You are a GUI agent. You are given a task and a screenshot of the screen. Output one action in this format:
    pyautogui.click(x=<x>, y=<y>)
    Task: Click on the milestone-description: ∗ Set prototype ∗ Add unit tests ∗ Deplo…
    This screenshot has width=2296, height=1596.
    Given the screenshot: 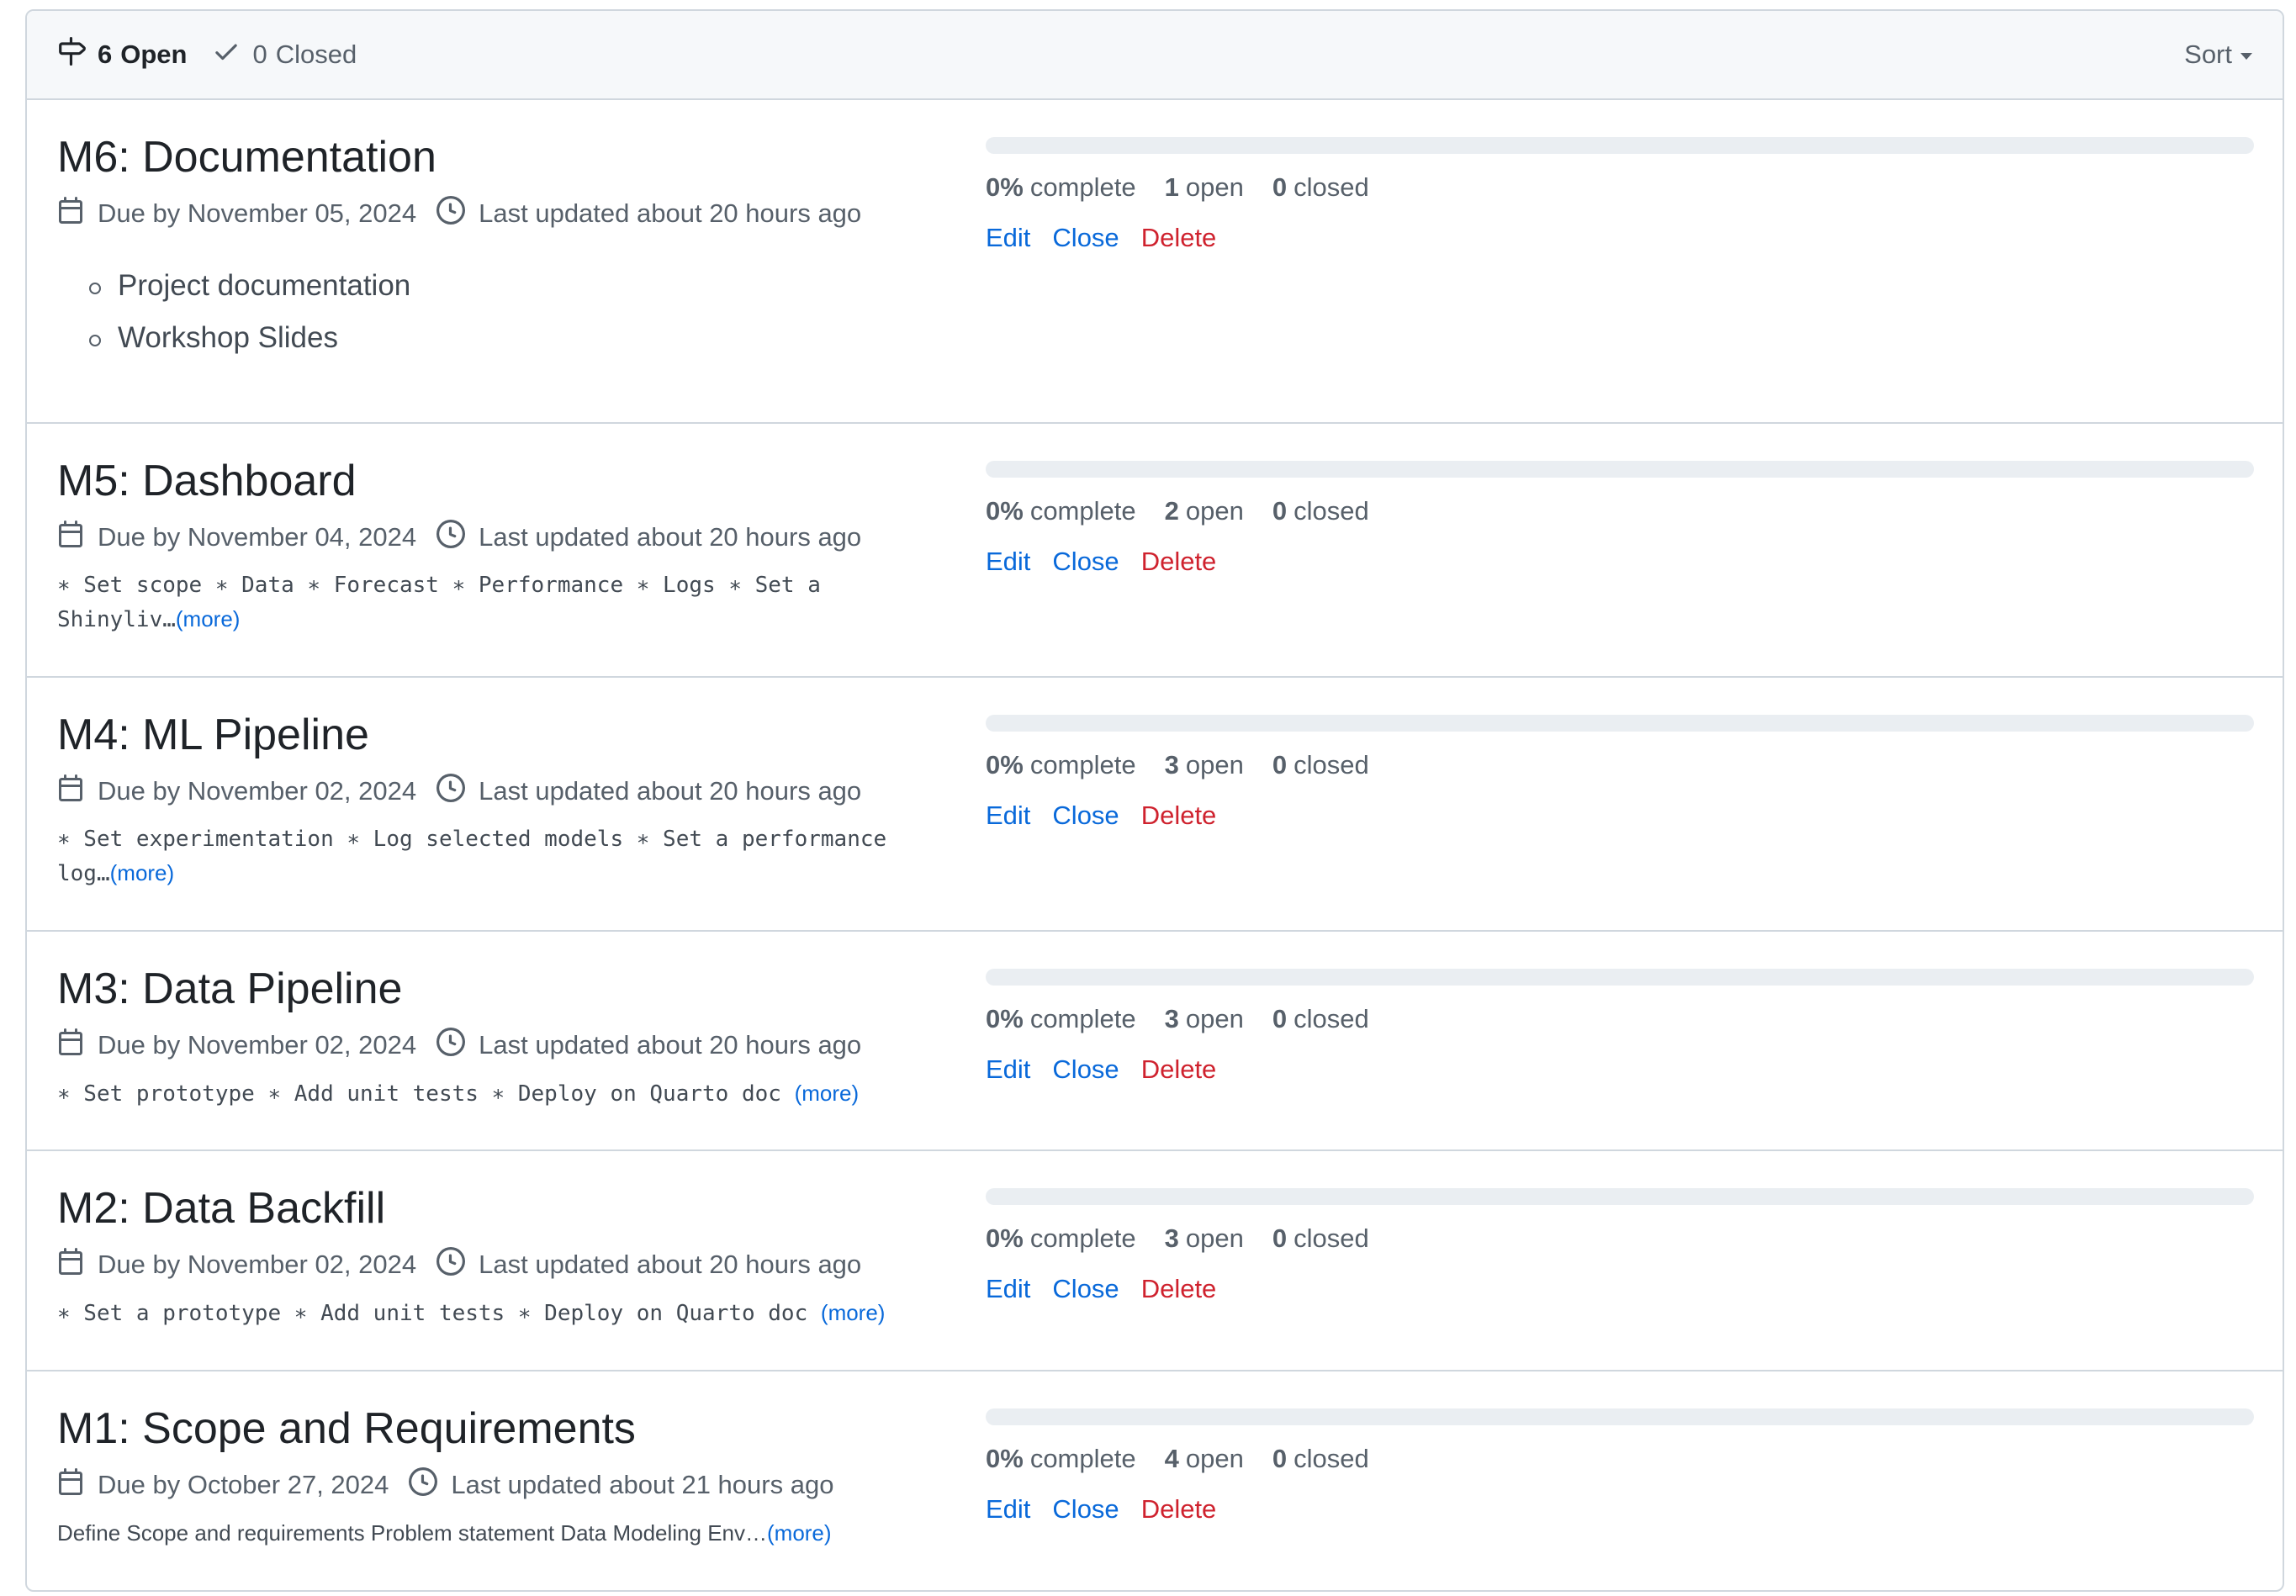 What is the action you would take?
    pyautogui.click(x=498, y=1093)
    